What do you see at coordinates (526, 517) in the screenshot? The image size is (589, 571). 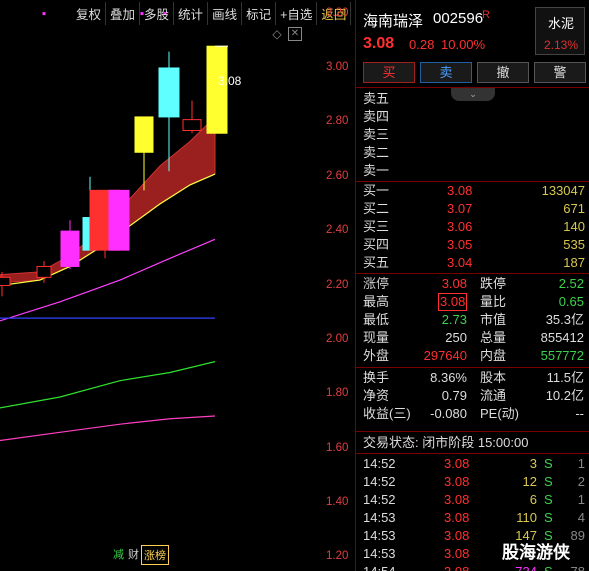 I see `tick-volume: 110` at bounding box center [526, 517].